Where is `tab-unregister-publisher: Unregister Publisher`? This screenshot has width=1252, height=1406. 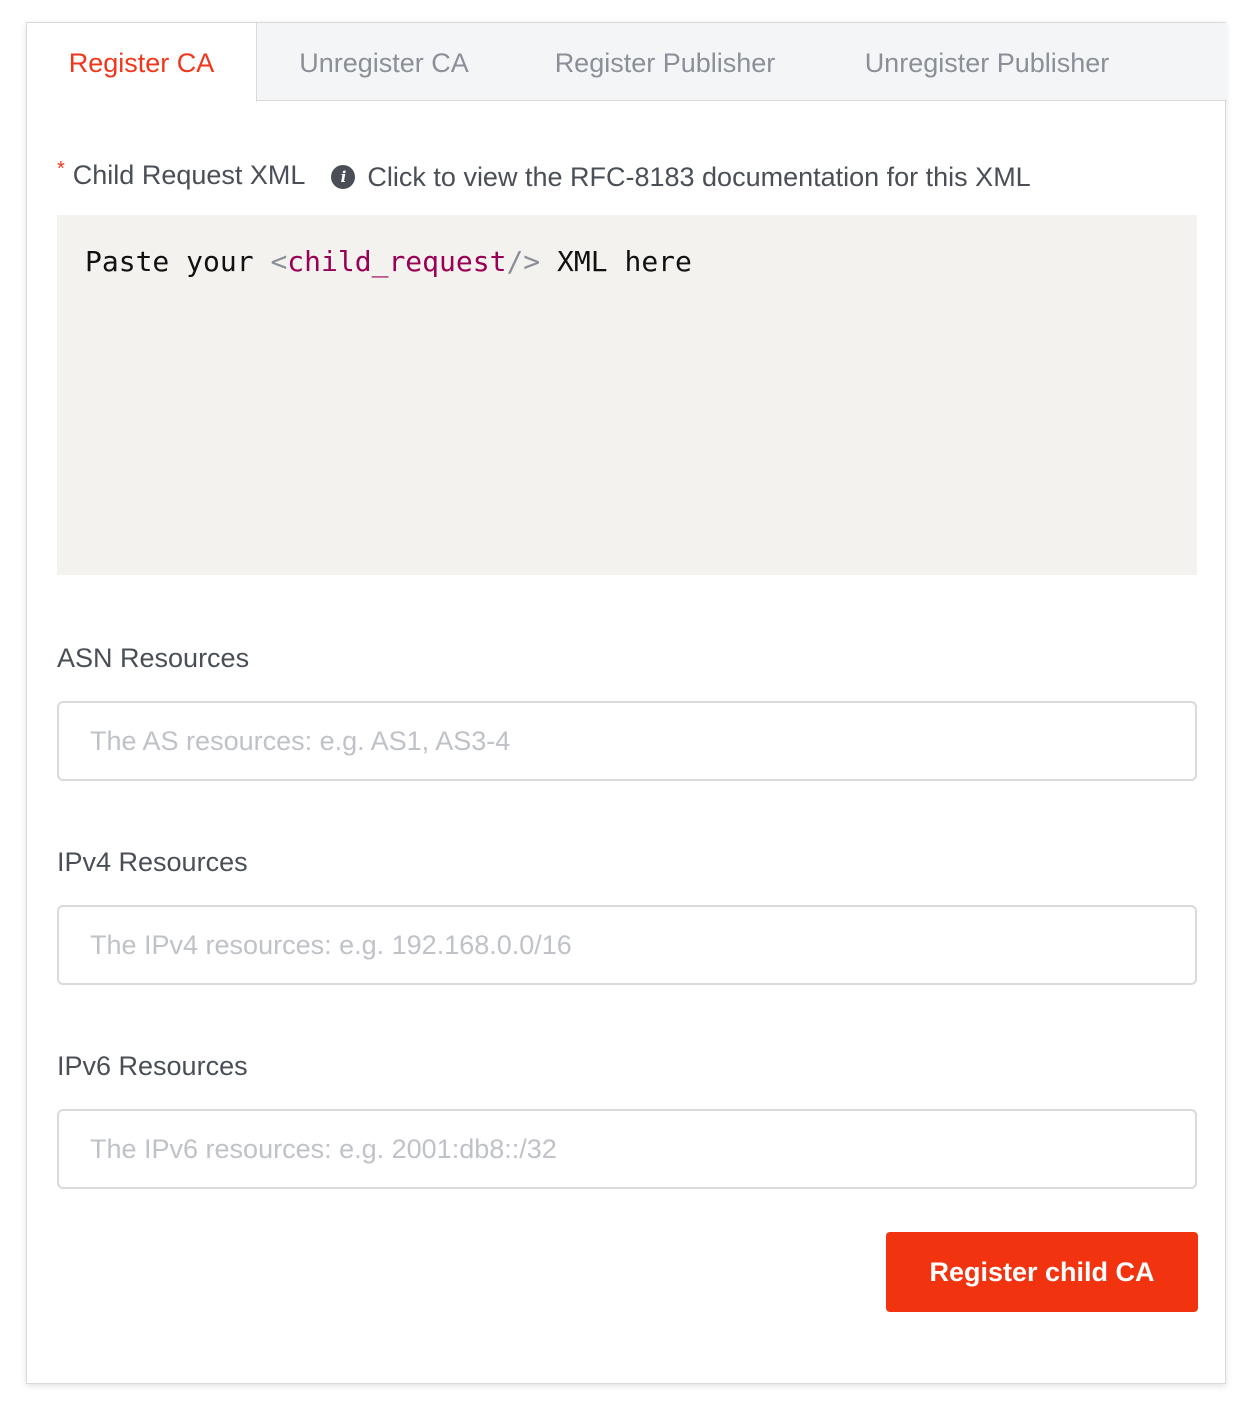 tab-unregister-publisher: Unregister Publisher is located at coordinates (987, 62).